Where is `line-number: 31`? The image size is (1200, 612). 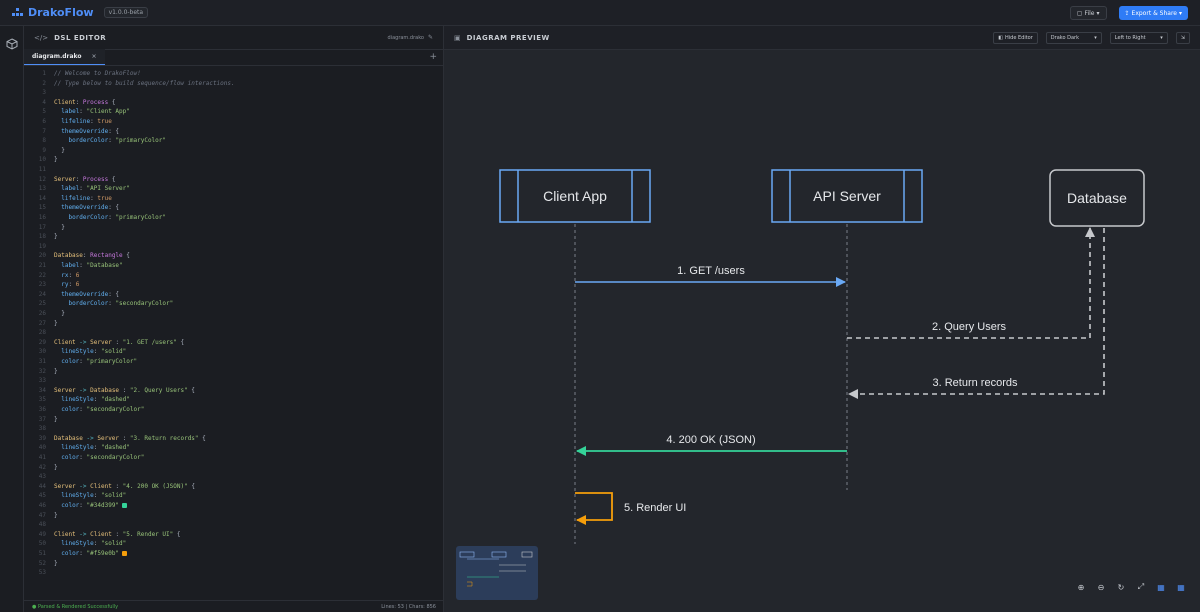 line-number: 31 is located at coordinates (42, 361).